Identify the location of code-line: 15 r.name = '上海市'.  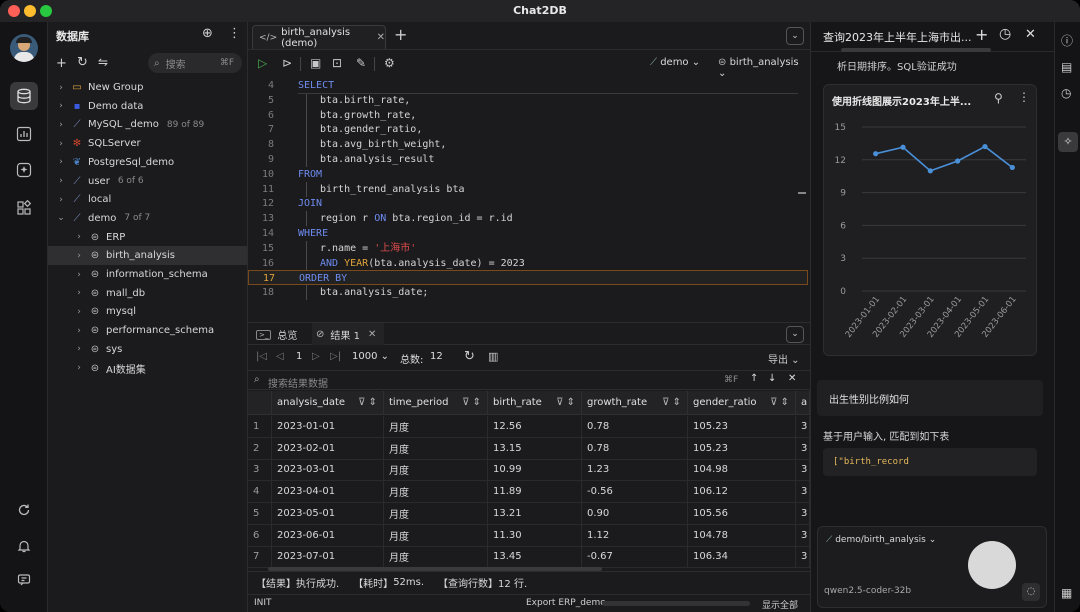
(528, 248).